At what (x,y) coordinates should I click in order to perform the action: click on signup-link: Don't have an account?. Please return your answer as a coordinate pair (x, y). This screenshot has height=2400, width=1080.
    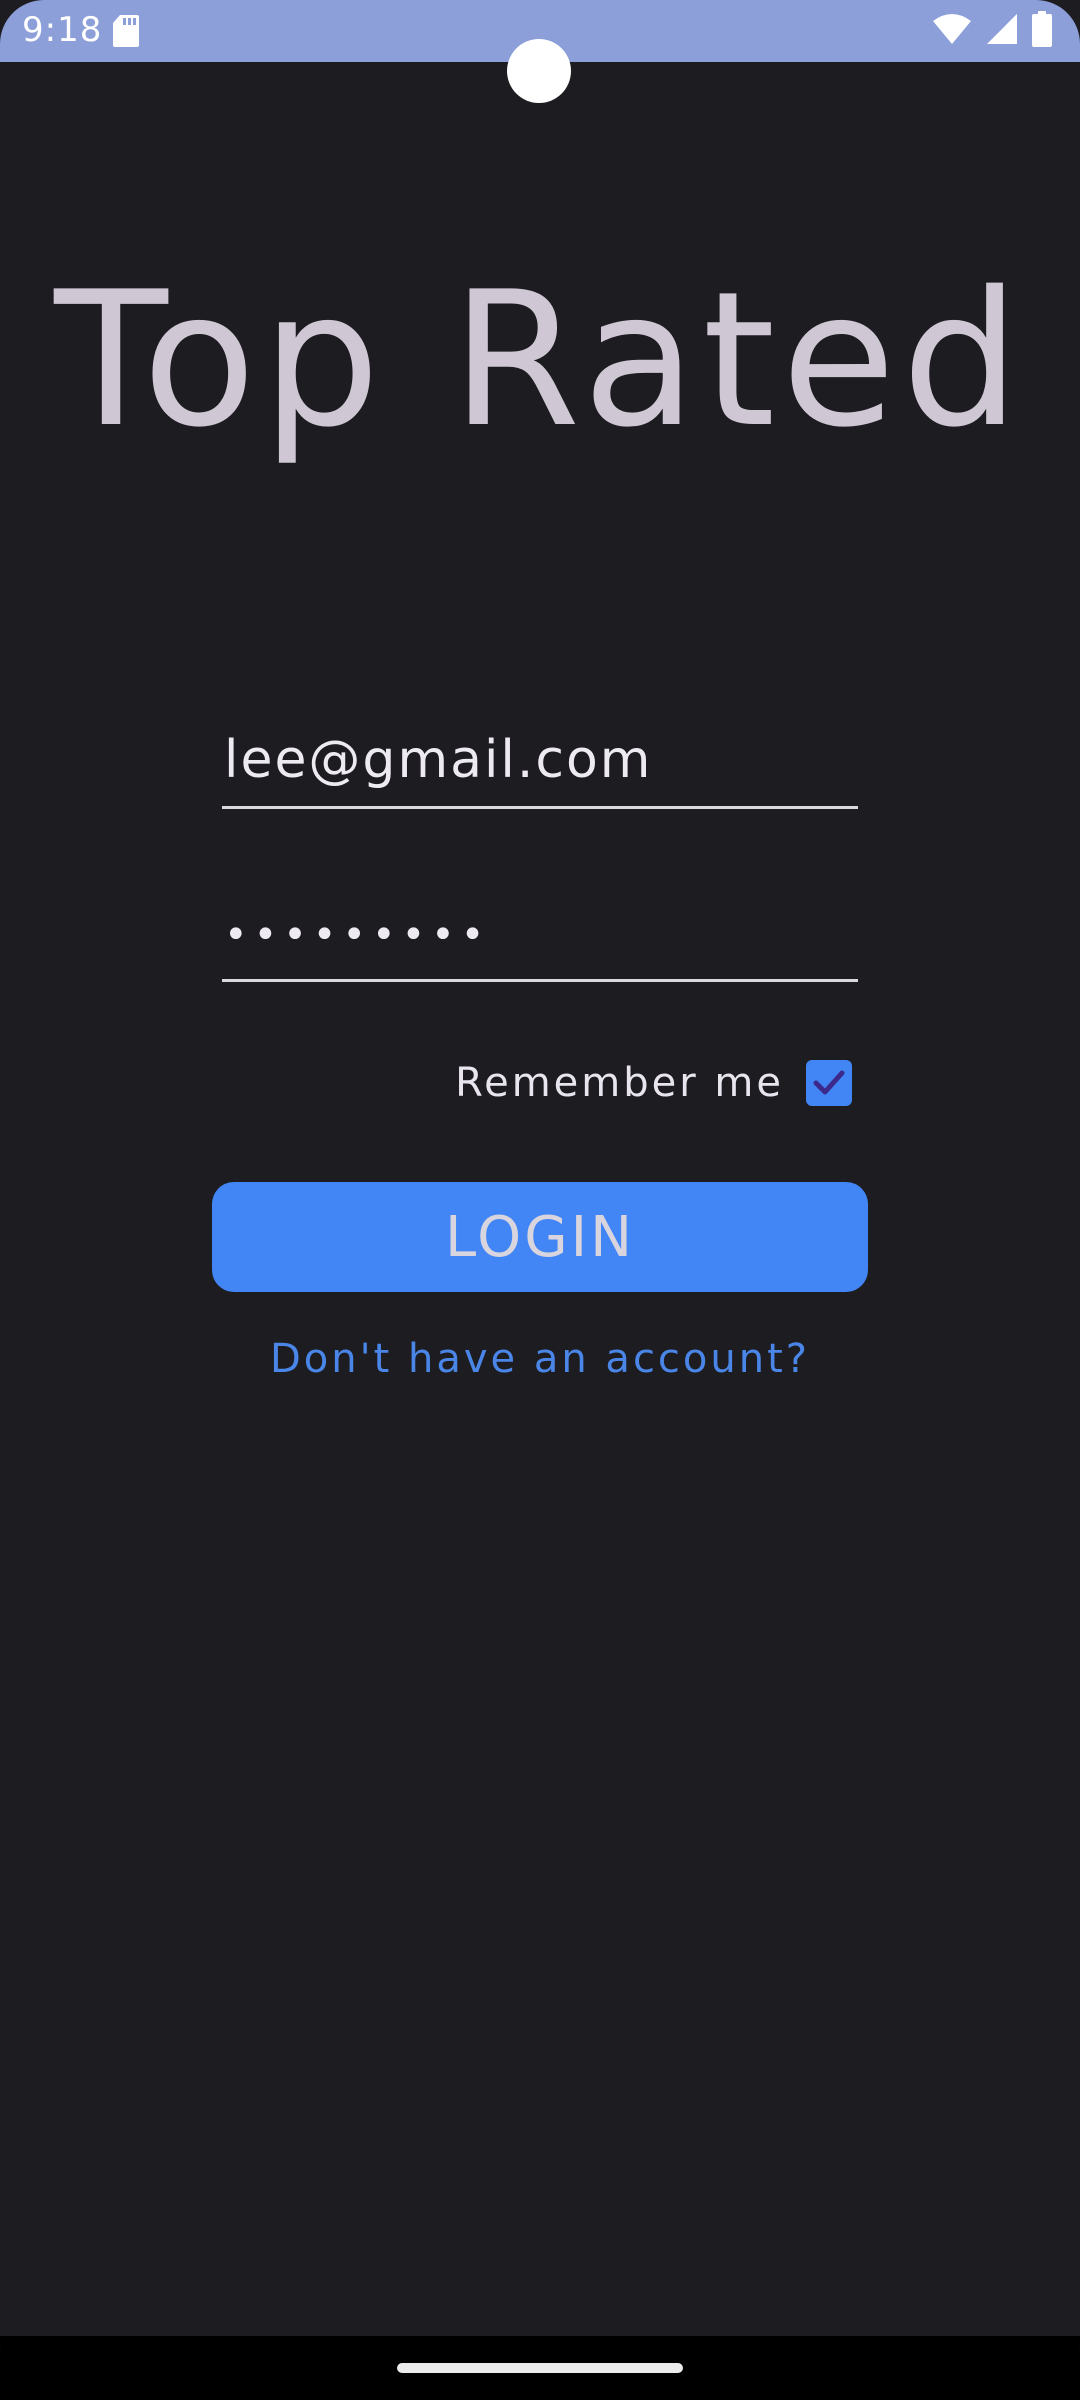
    Looking at the image, I should click on (540, 1359).